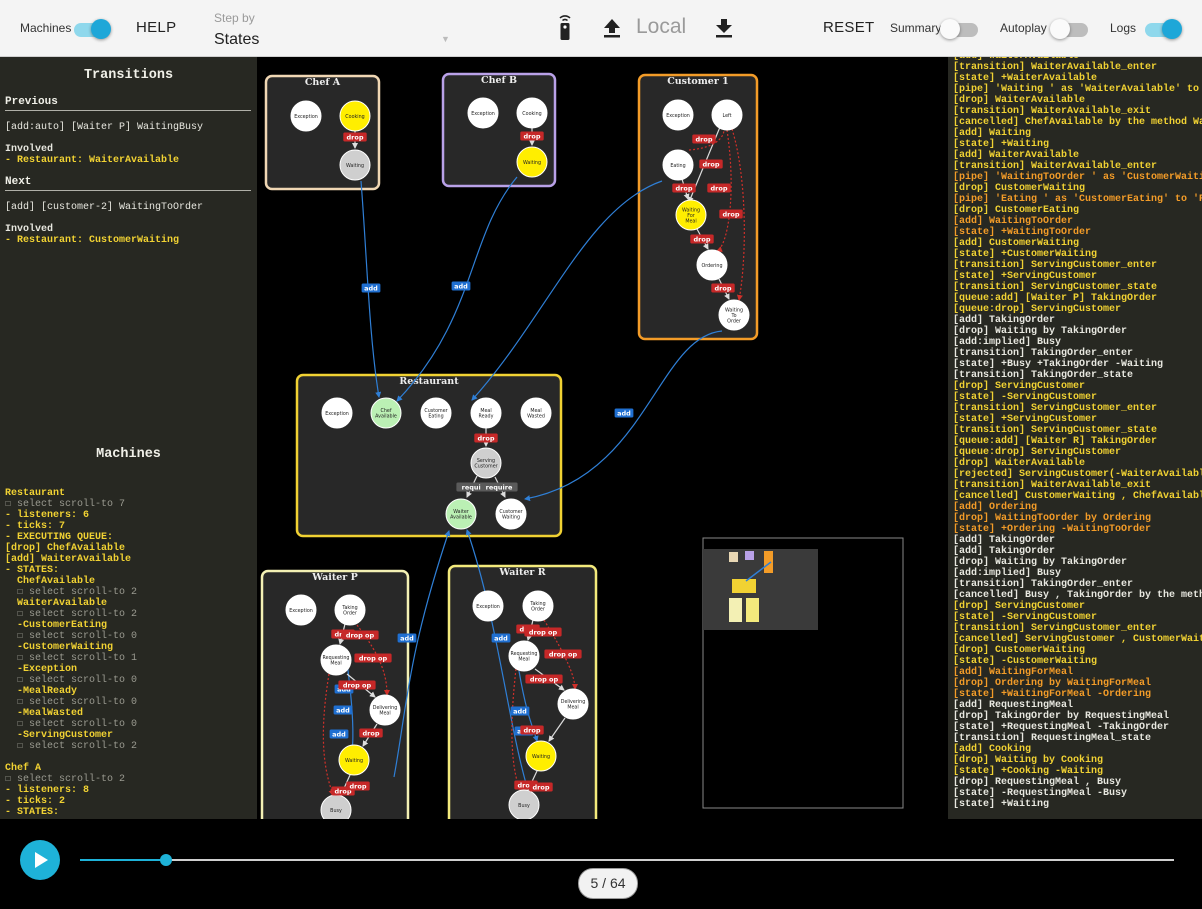 The height and width of the screenshot is (909, 1202). Describe the element at coordinates (849, 27) in the screenshot. I see `reset-button: RESET` at that location.